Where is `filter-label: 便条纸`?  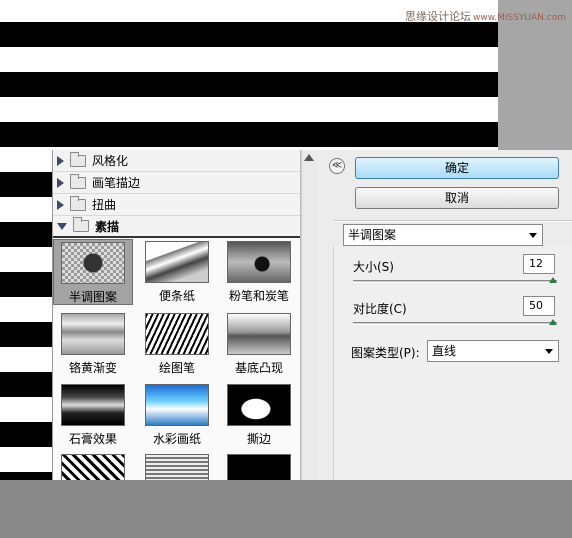 filter-label: 便条纸 is located at coordinates (176, 296).